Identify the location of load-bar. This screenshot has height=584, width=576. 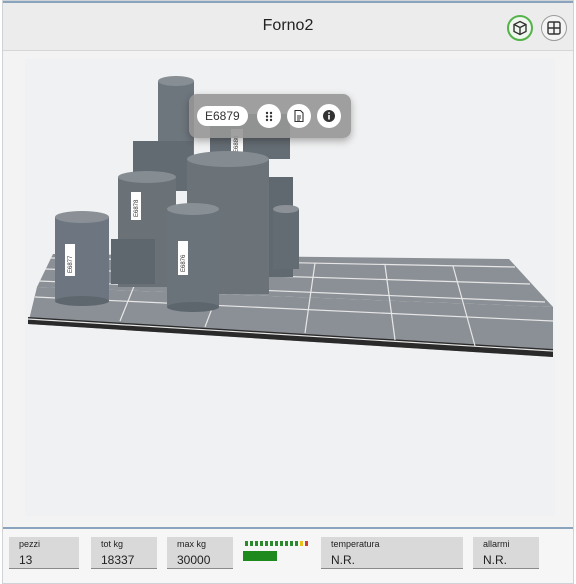
(260, 556).